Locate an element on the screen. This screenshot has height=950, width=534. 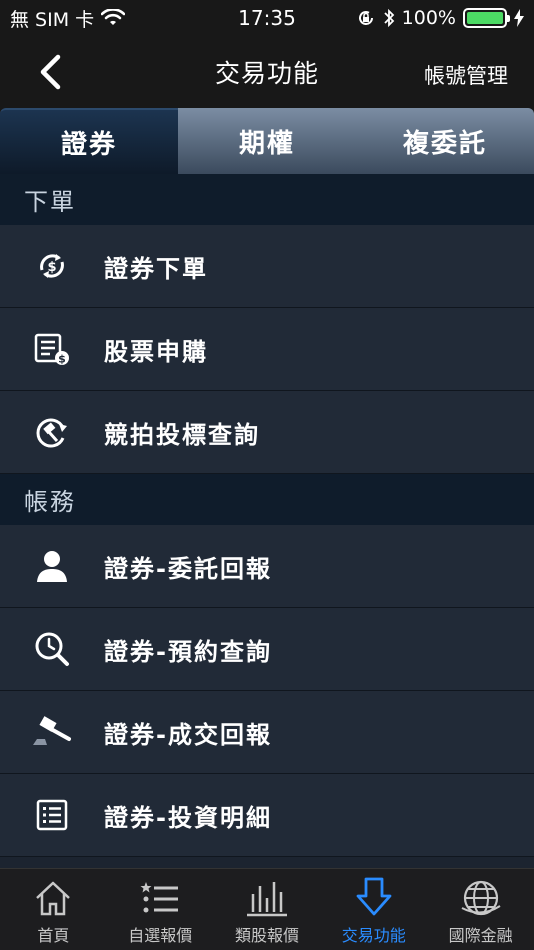
bar-chart-icon is located at coordinates (266, 899).